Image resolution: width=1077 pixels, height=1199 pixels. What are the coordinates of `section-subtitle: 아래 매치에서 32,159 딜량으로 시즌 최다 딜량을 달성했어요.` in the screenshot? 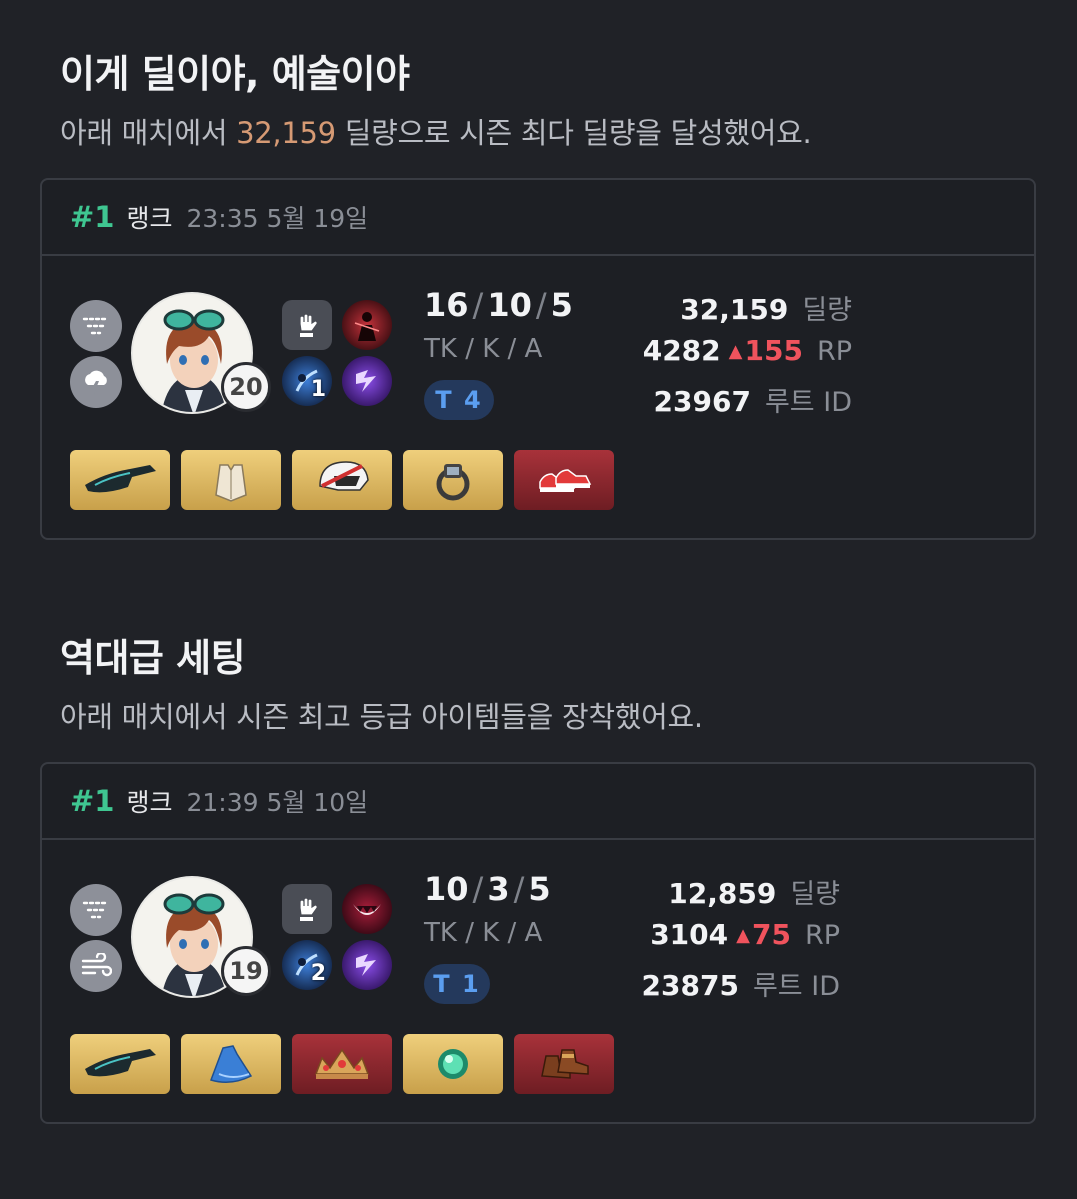 It's located at (436, 131).